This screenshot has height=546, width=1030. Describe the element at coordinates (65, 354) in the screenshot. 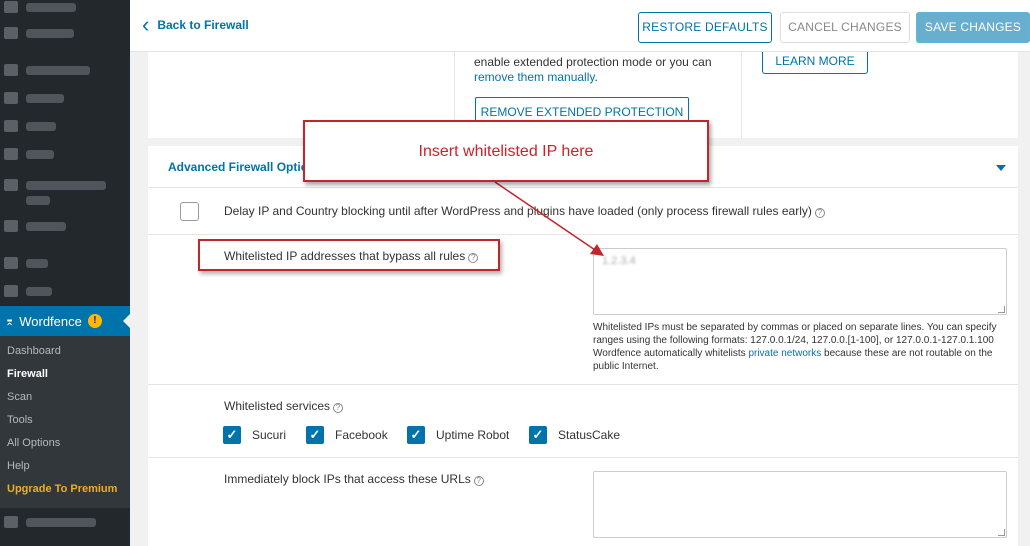

I see `submenu-item-dashboard: Dashboard` at that location.